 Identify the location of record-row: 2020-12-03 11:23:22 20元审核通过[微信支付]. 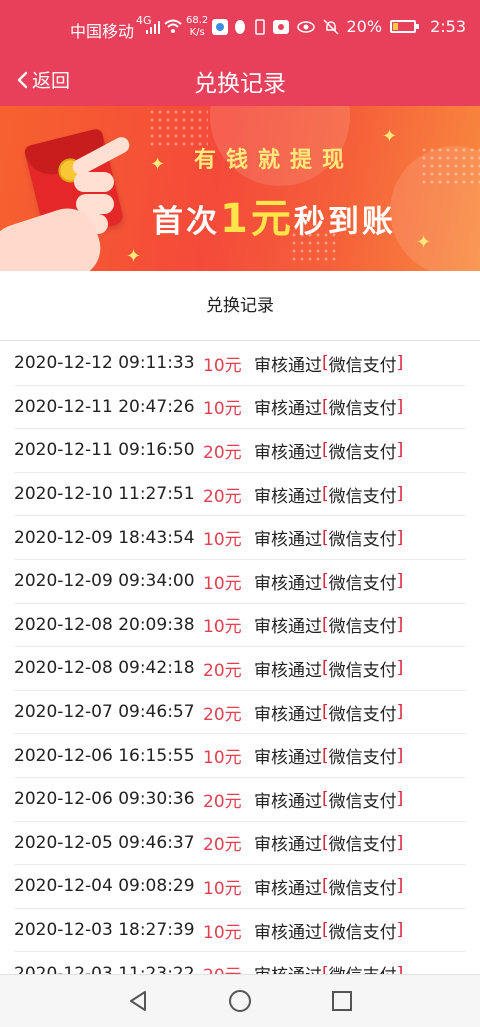
(240, 963).